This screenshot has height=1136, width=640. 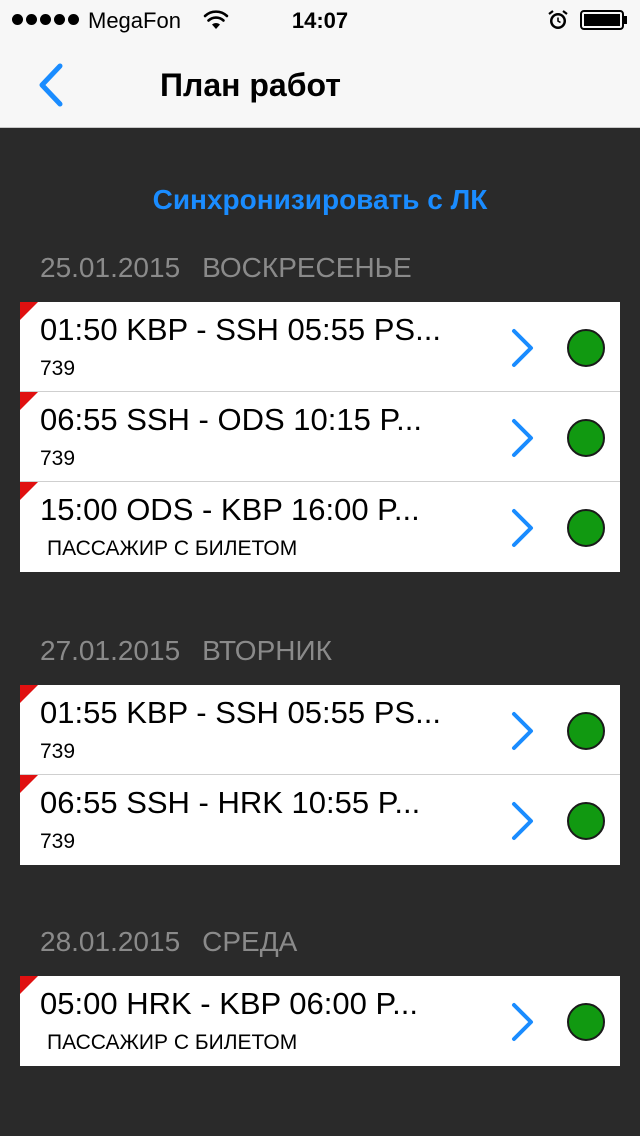 What do you see at coordinates (603, 20) in the screenshot?
I see `battery-icon` at bounding box center [603, 20].